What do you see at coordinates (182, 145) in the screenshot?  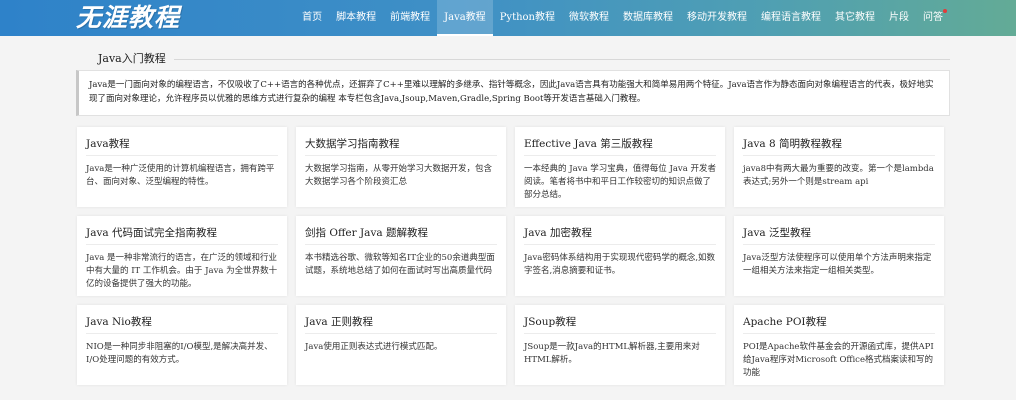 I see `card-title: Java教程` at bounding box center [182, 145].